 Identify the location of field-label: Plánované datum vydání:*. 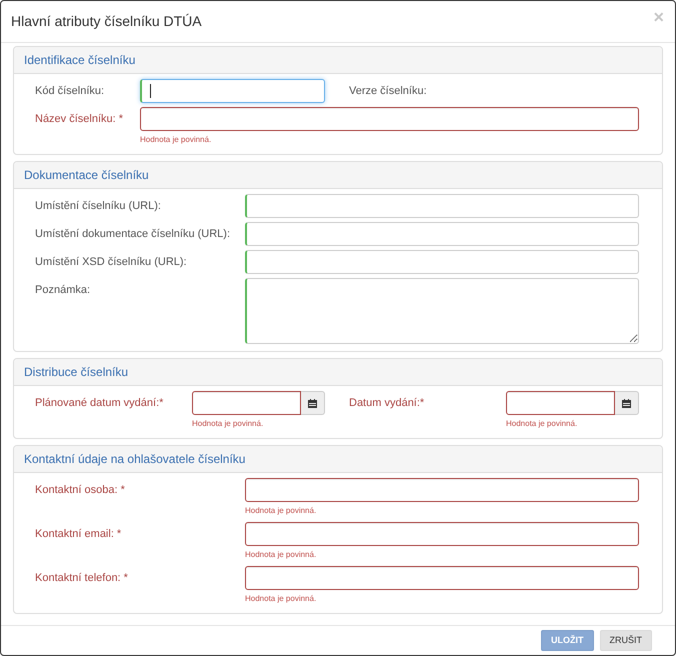
(99, 403).